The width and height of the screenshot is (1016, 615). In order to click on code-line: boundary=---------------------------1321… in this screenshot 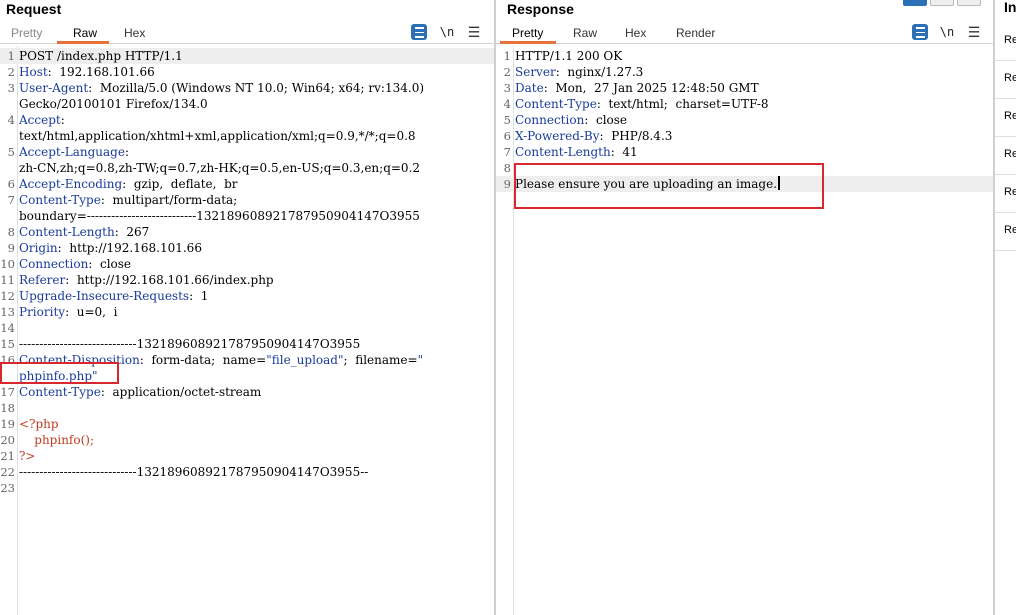, I will do `click(247, 216)`.